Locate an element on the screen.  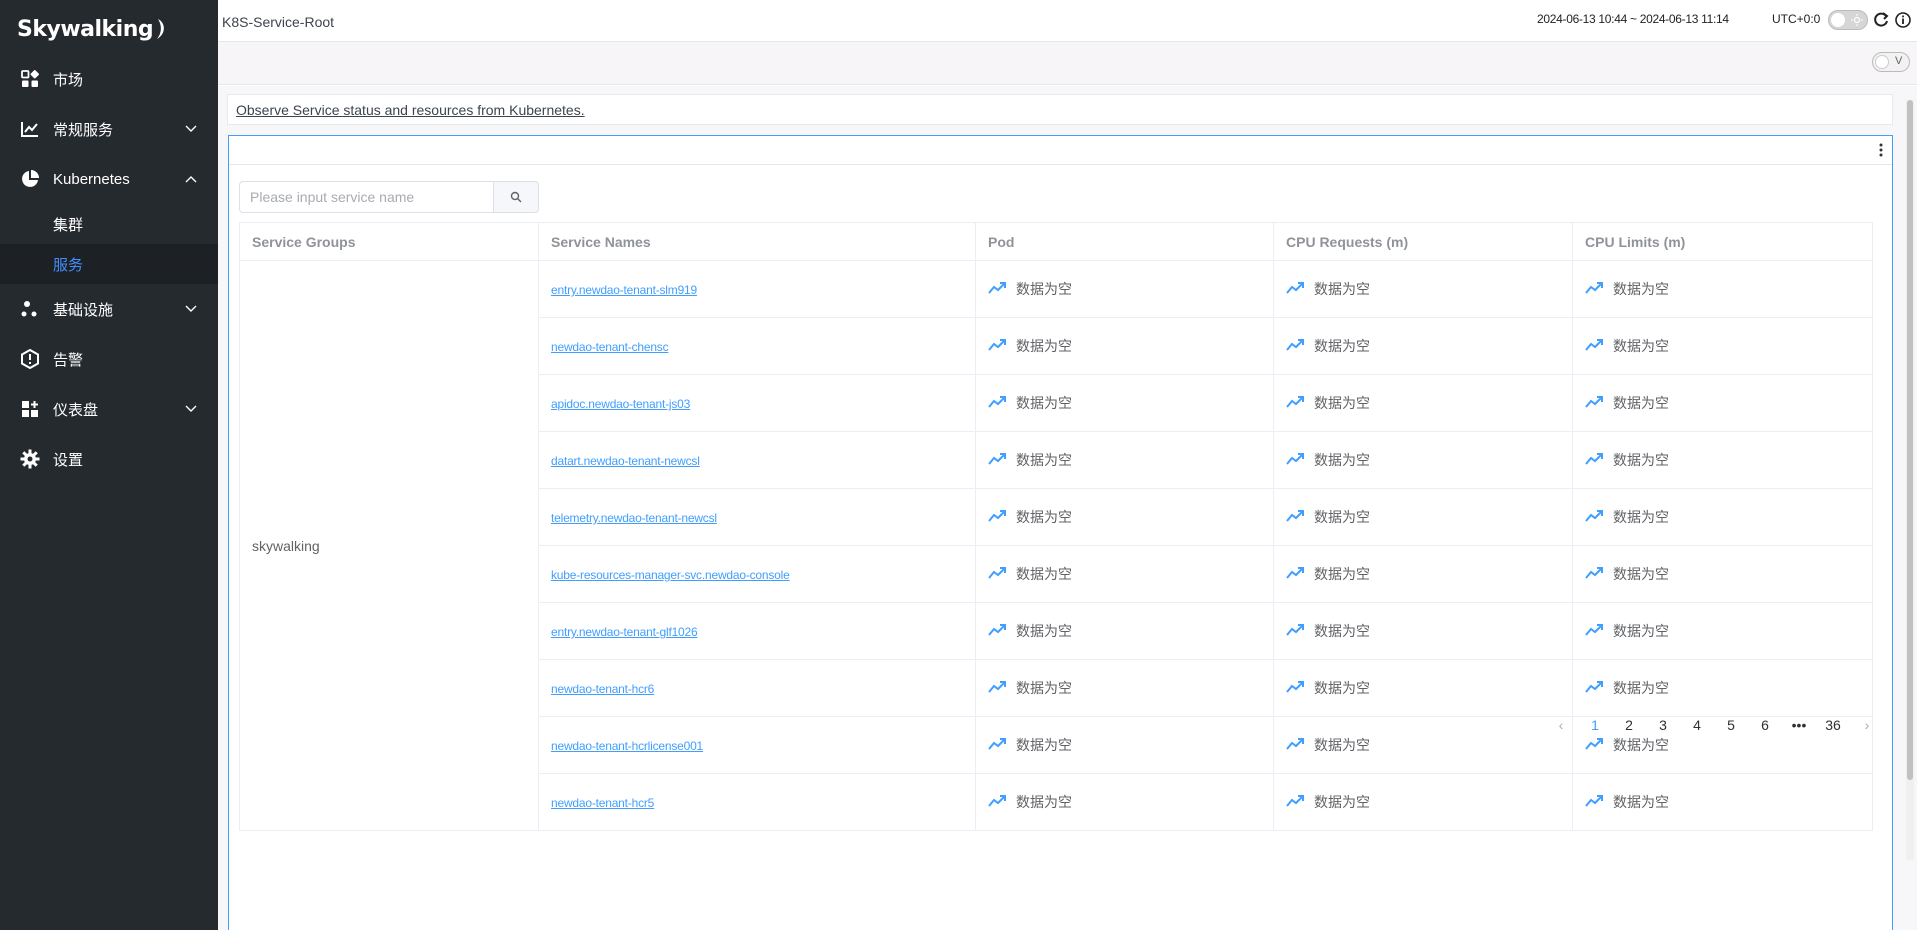
sidebar-subitem-label: 集群 is located at coordinates (68, 225).